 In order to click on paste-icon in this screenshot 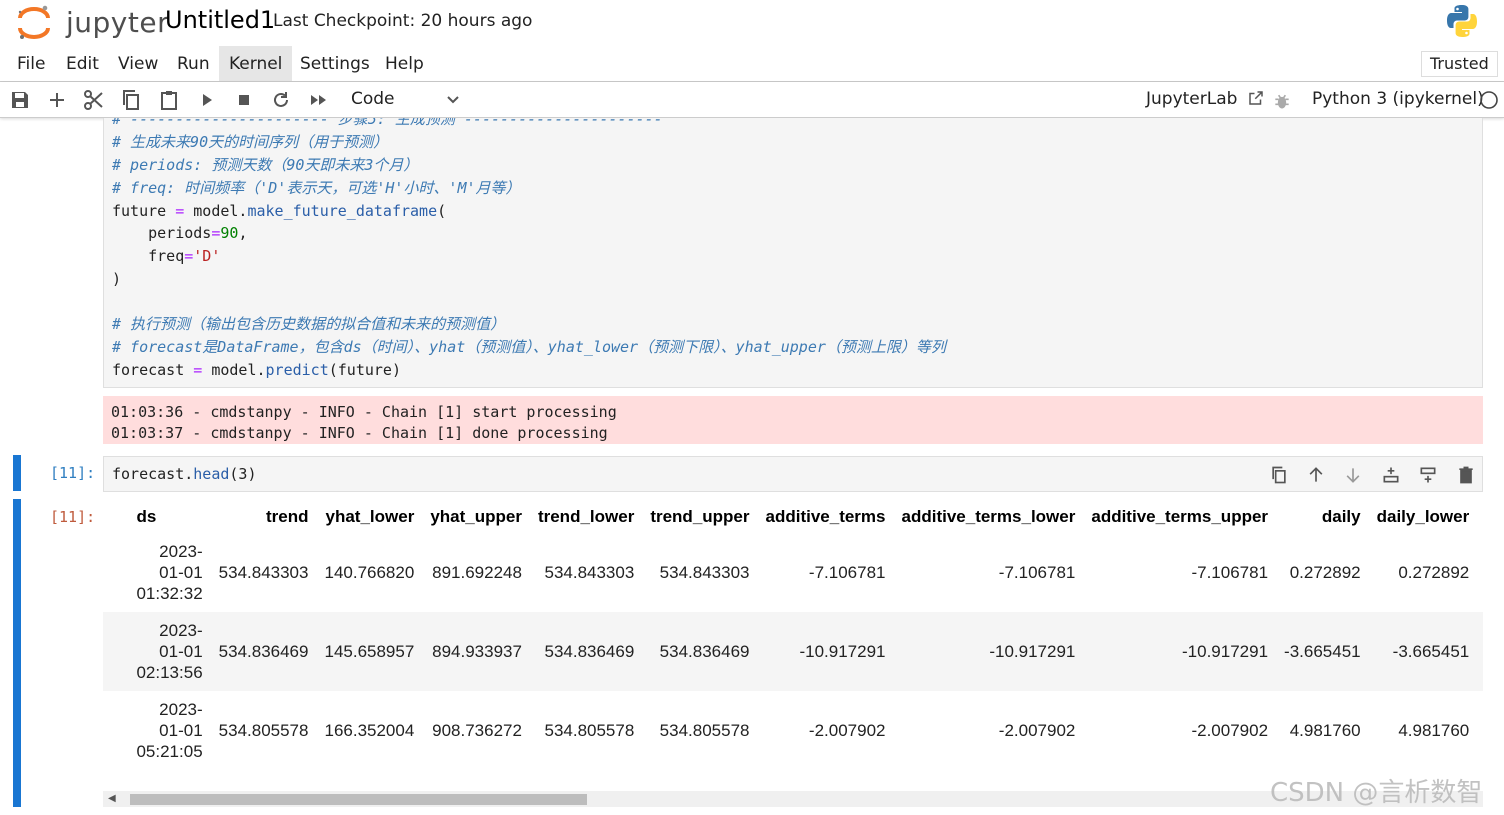, I will do `click(169, 100)`.